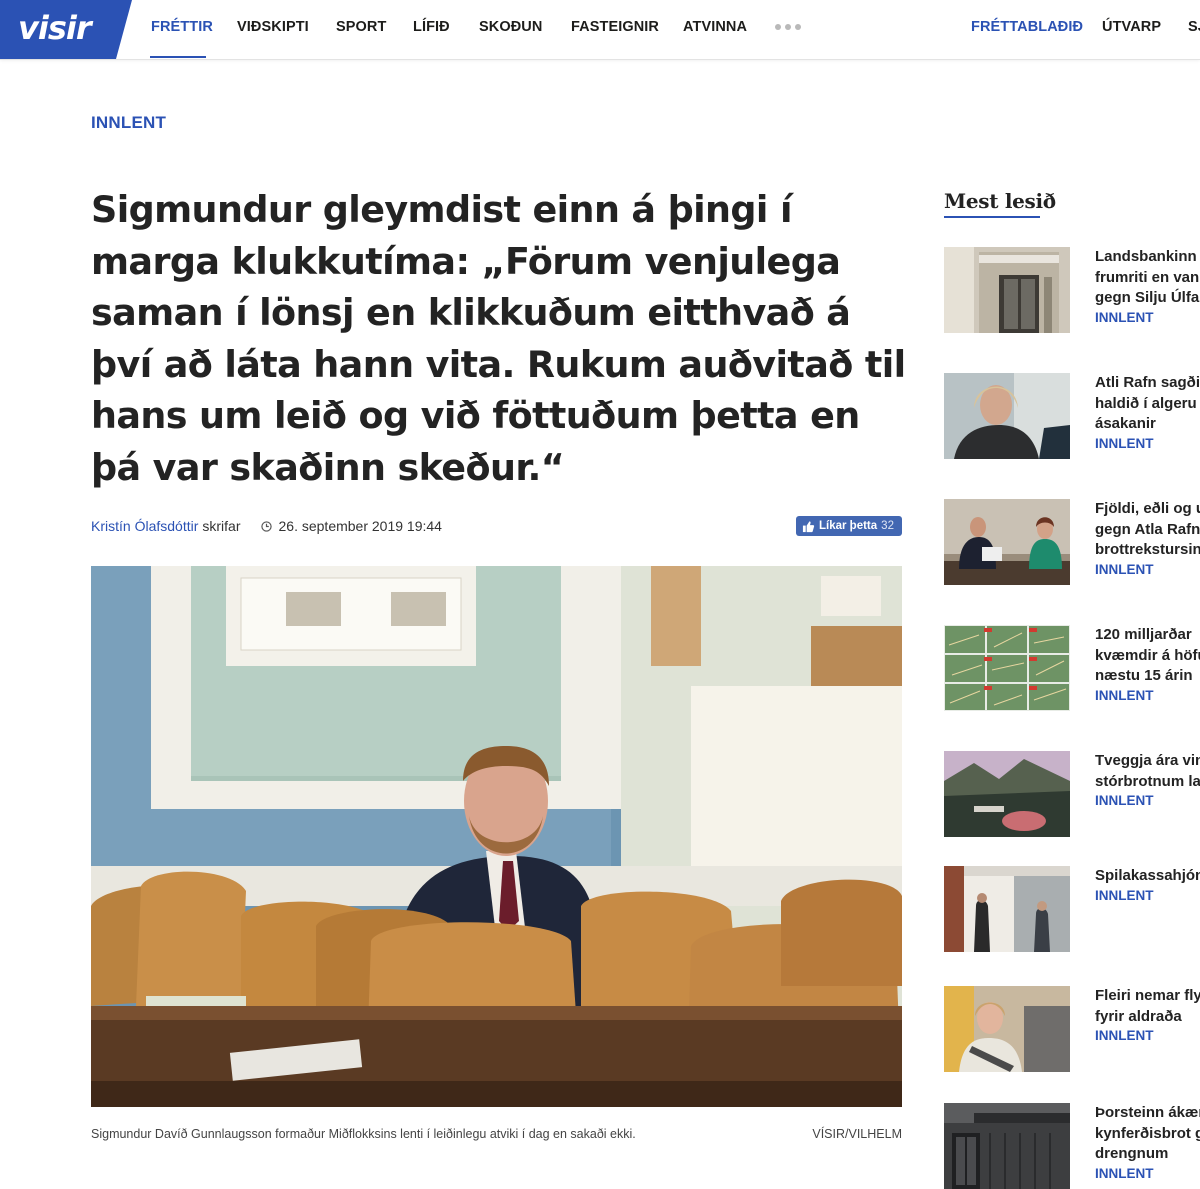 This screenshot has height=1189, width=1200. What do you see at coordinates (1000, 201) in the screenshot?
I see `most-read-title: Mest lesið` at bounding box center [1000, 201].